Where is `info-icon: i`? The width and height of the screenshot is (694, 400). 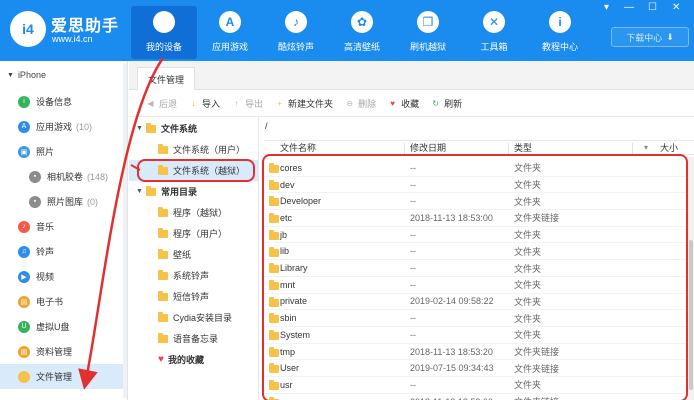
info-icon: i is located at coordinates (560, 22).